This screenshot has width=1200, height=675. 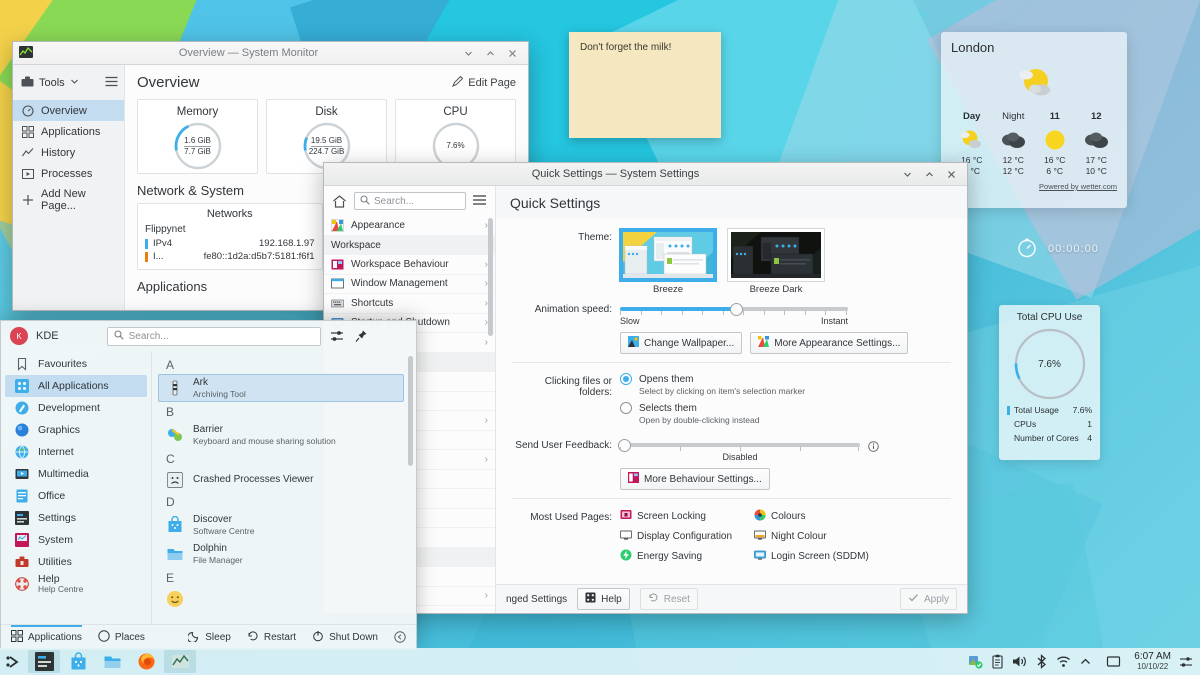 What do you see at coordinates (281, 599) in the screenshot?
I see `list-item` at bounding box center [281, 599].